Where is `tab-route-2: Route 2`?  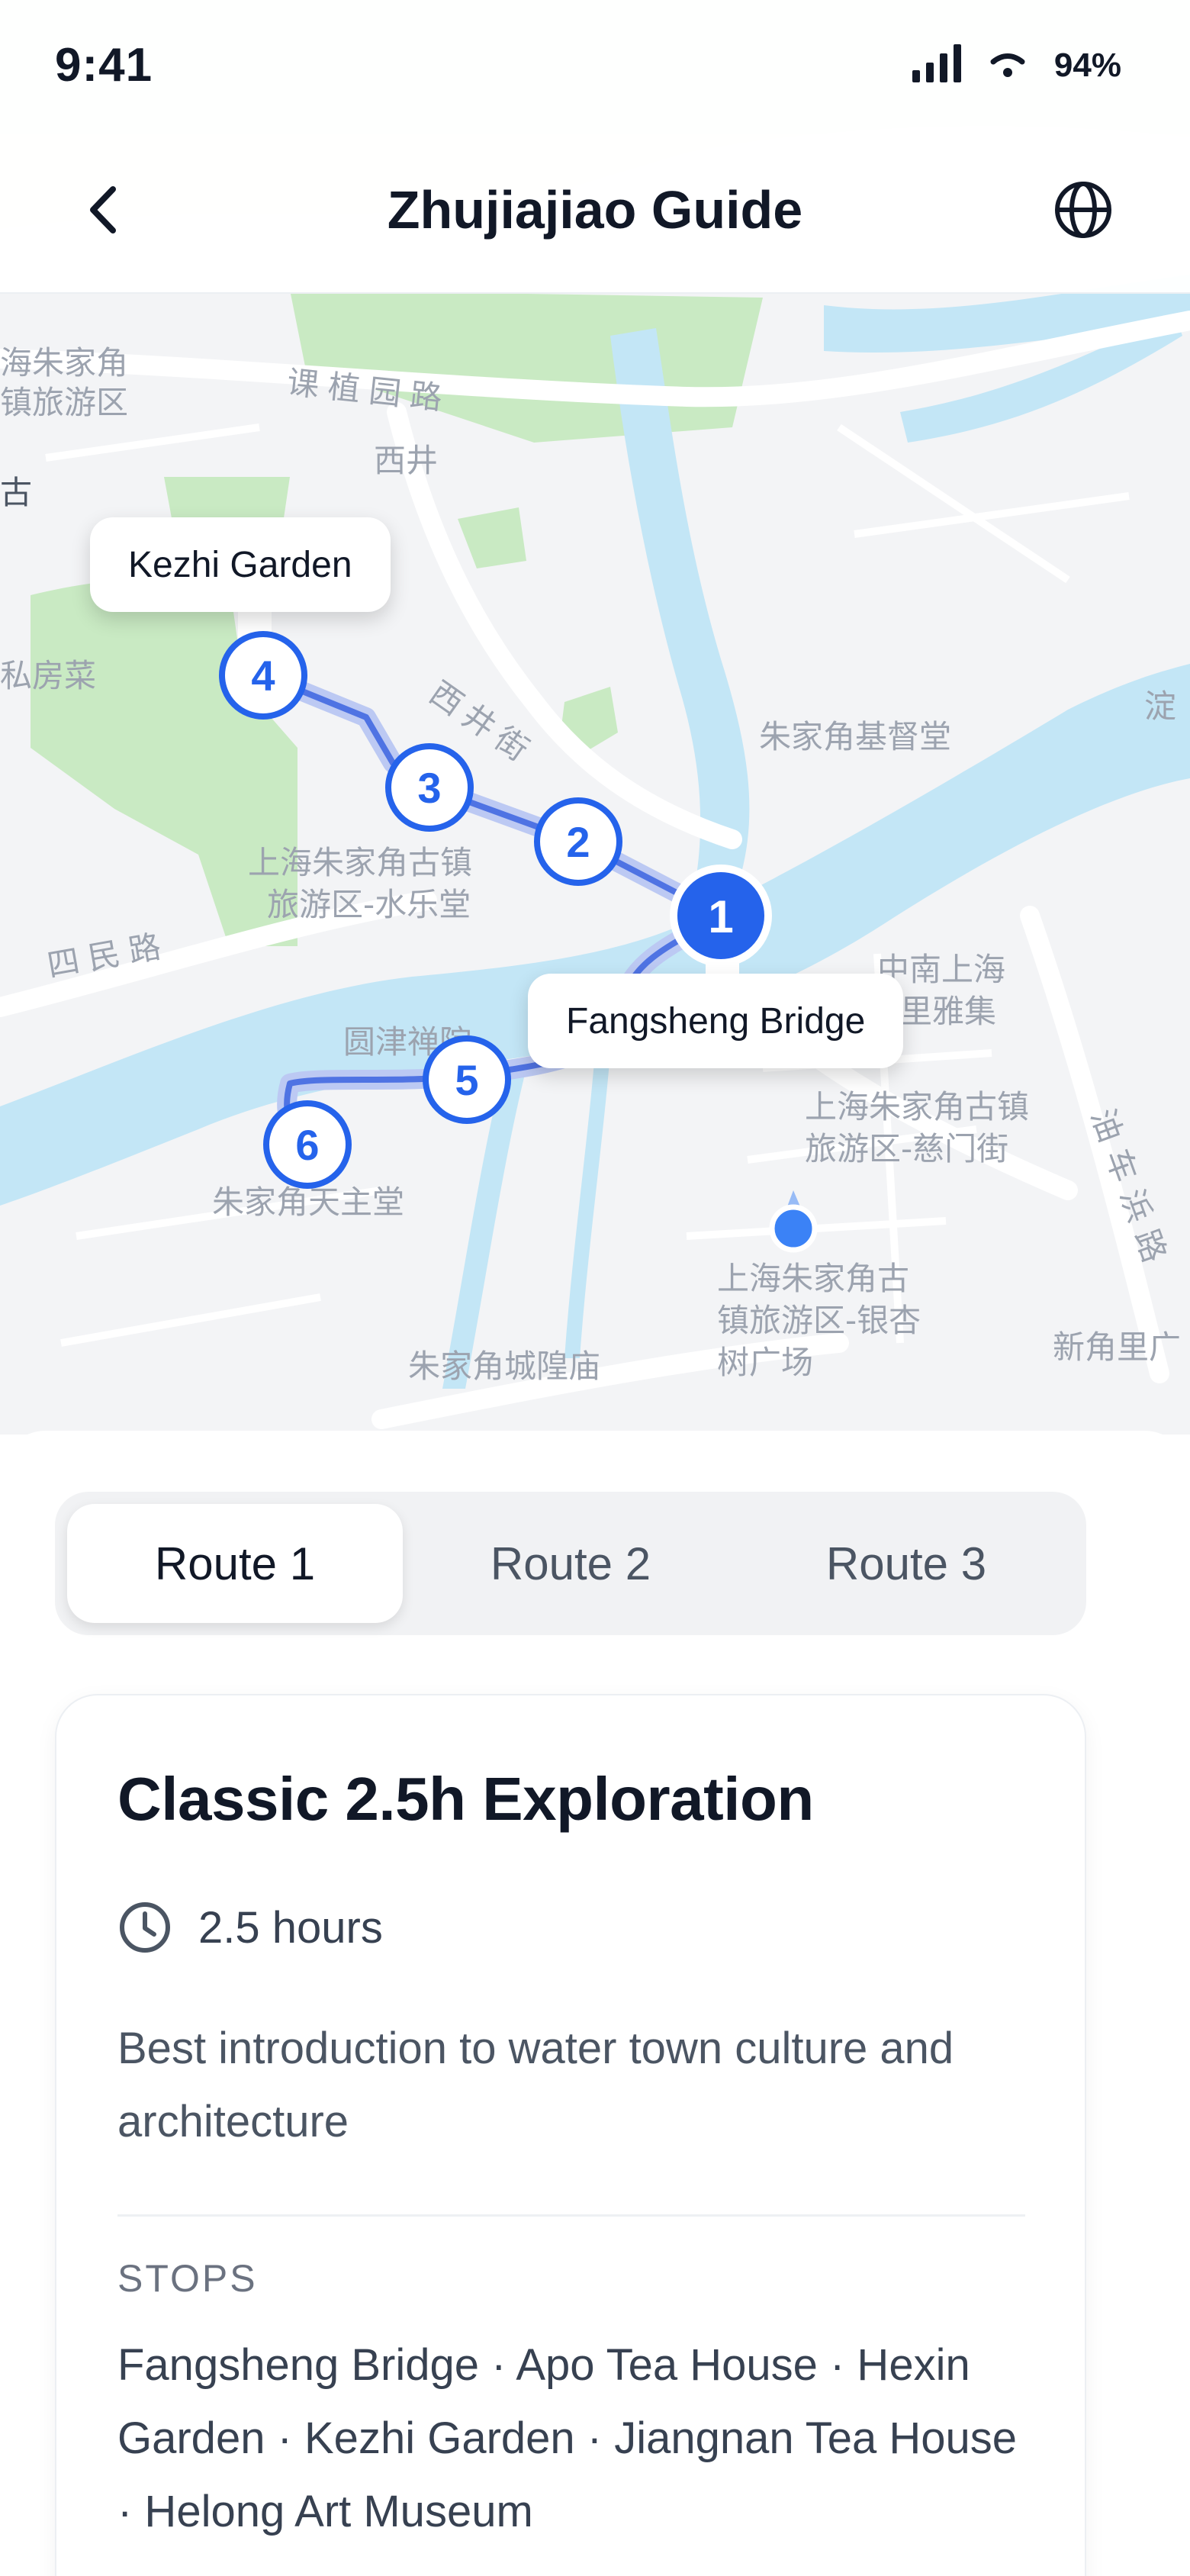 tab-route-2: Route 2 is located at coordinates (570, 1563).